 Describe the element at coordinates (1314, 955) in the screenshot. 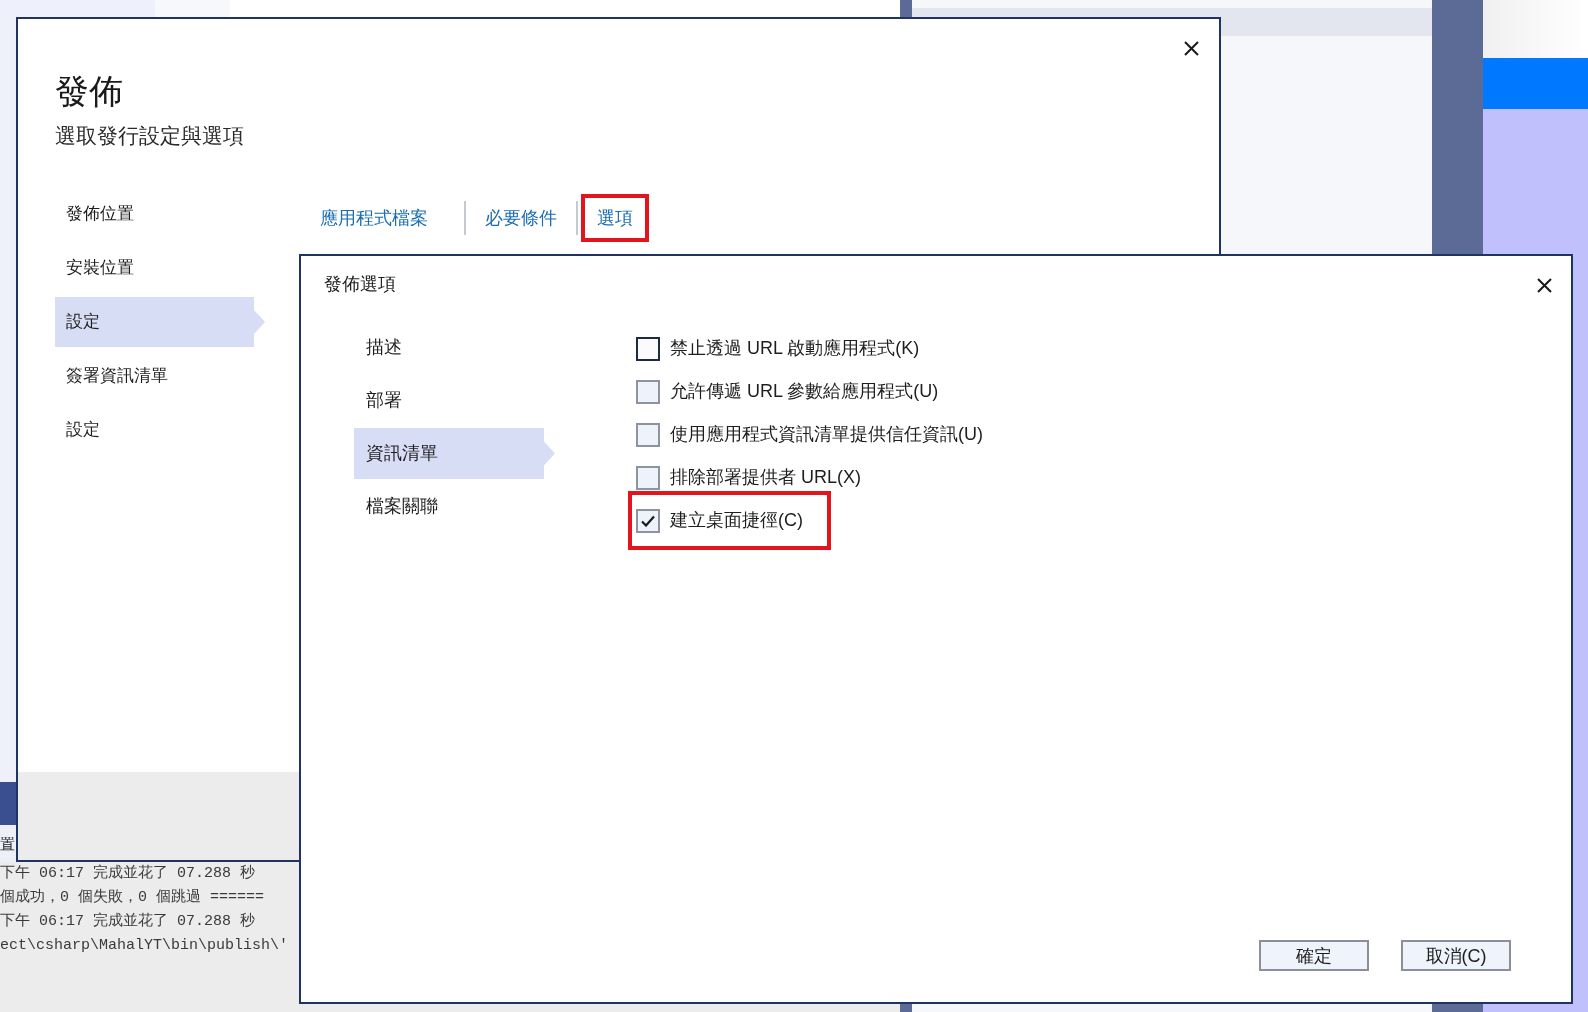

I see `dialog-button: 確定` at that location.